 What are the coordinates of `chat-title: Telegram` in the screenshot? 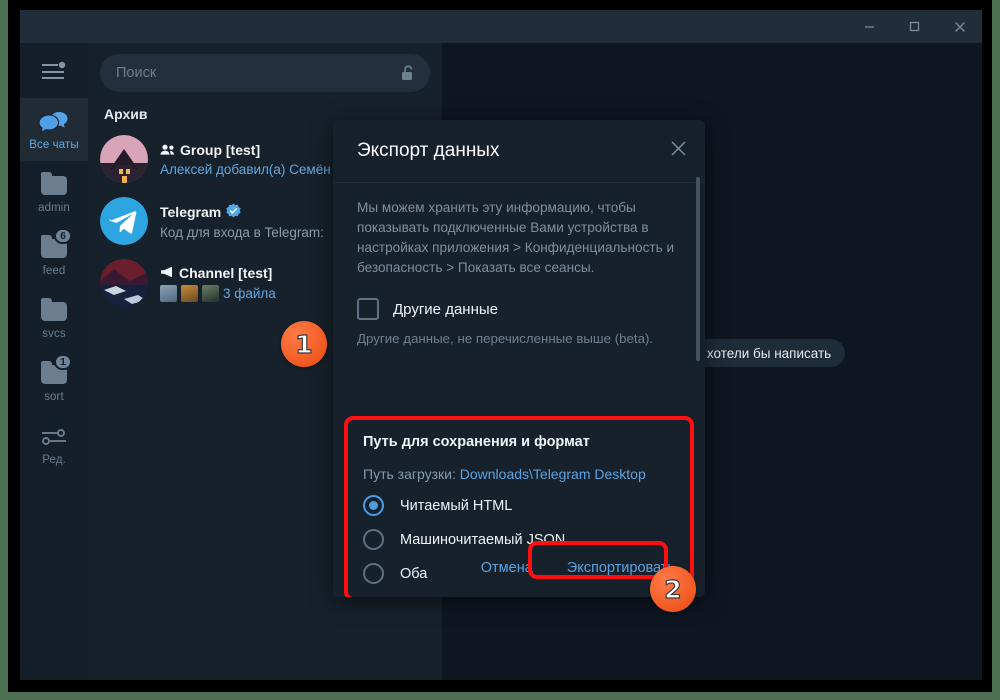 It's located at (191, 211).